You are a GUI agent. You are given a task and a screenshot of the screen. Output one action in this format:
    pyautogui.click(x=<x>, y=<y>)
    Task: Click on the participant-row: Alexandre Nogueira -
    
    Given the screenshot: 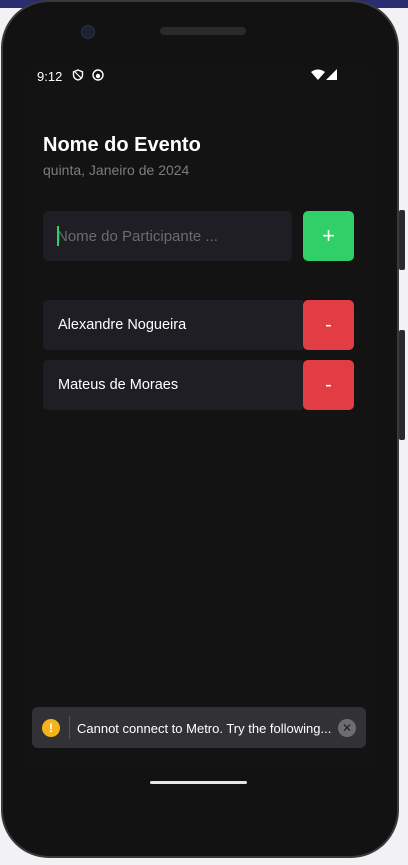 What is the action you would take?
    pyautogui.click(x=198, y=325)
    